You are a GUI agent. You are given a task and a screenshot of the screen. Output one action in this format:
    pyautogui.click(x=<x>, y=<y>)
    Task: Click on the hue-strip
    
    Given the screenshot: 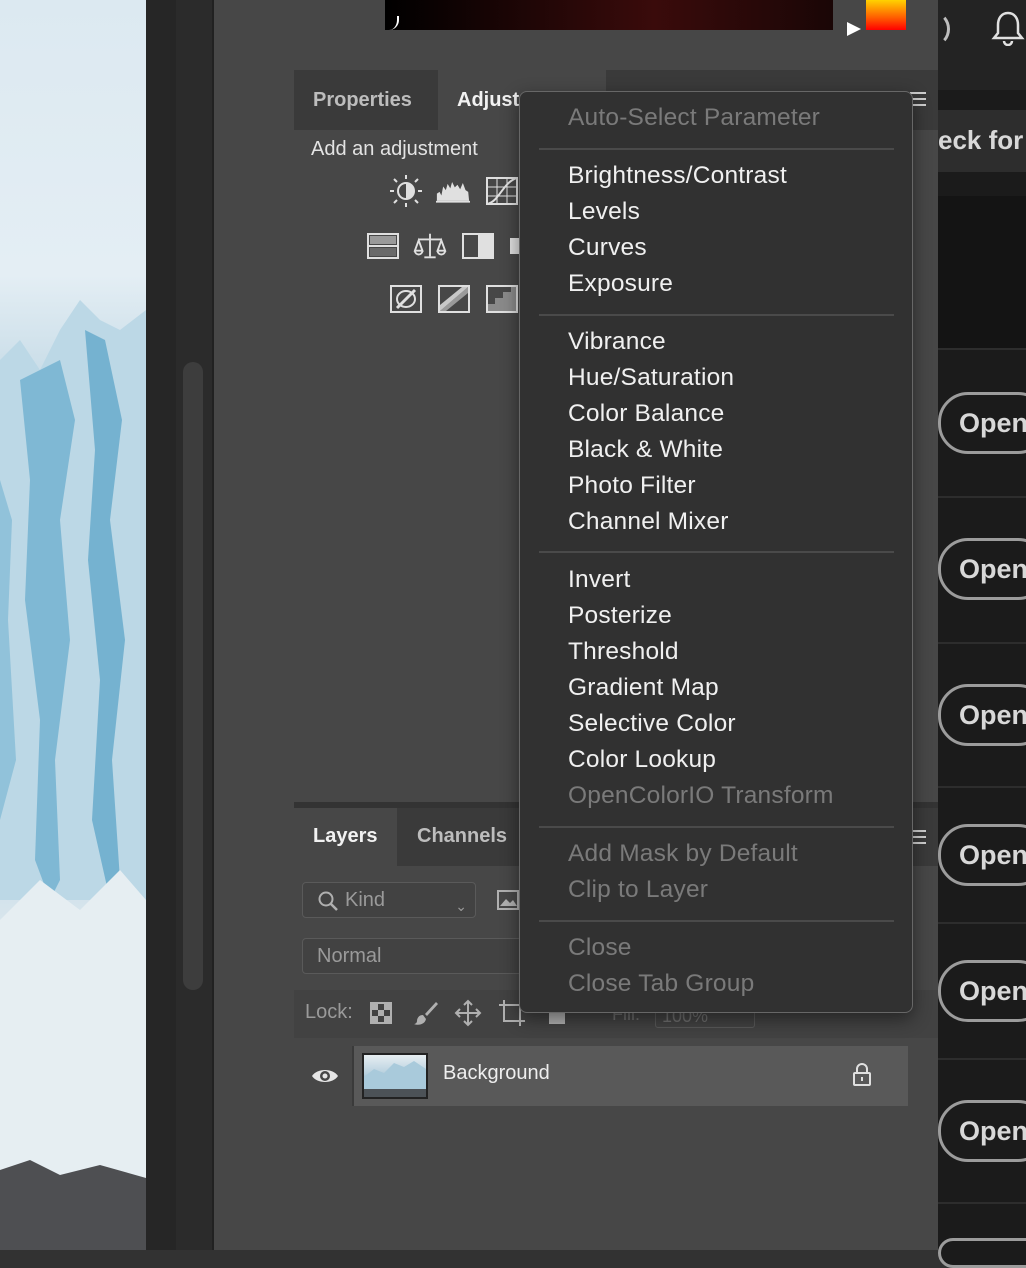 What is the action you would take?
    pyautogui.click(x=886, y=15)
    